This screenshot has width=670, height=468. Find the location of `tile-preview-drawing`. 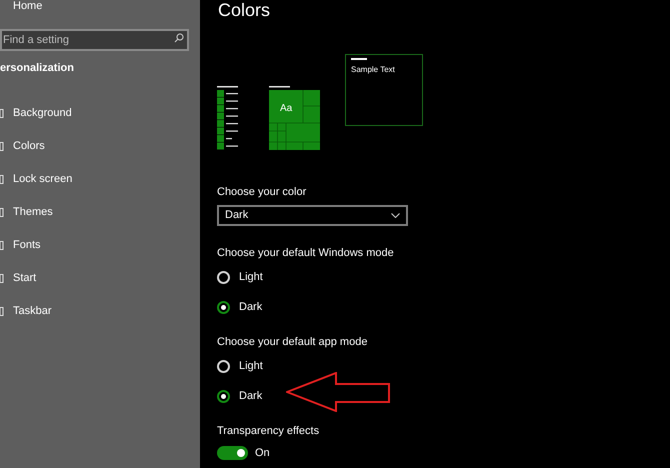

tile-preview-drawing is located at coordinates (294, 118).